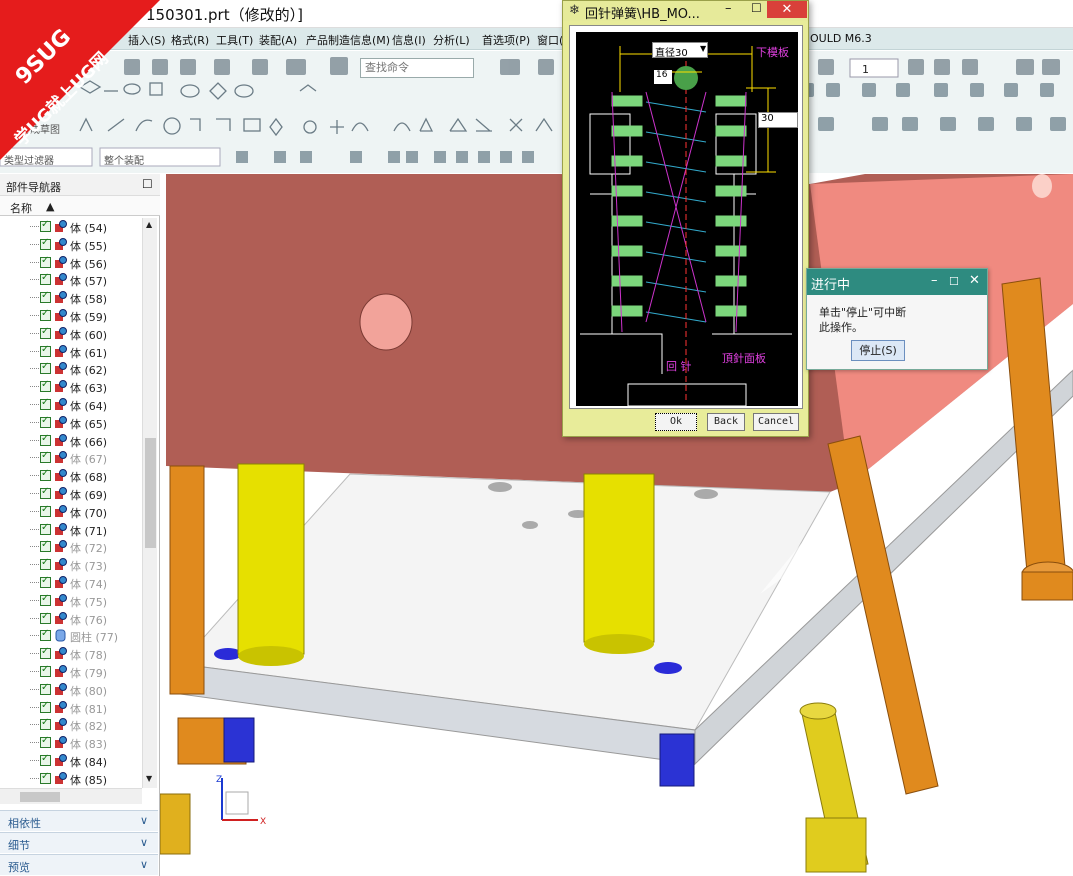 This screenshot has width=1073, height=876. I want to click on tree-row: 体 (85), so click(71, 778).